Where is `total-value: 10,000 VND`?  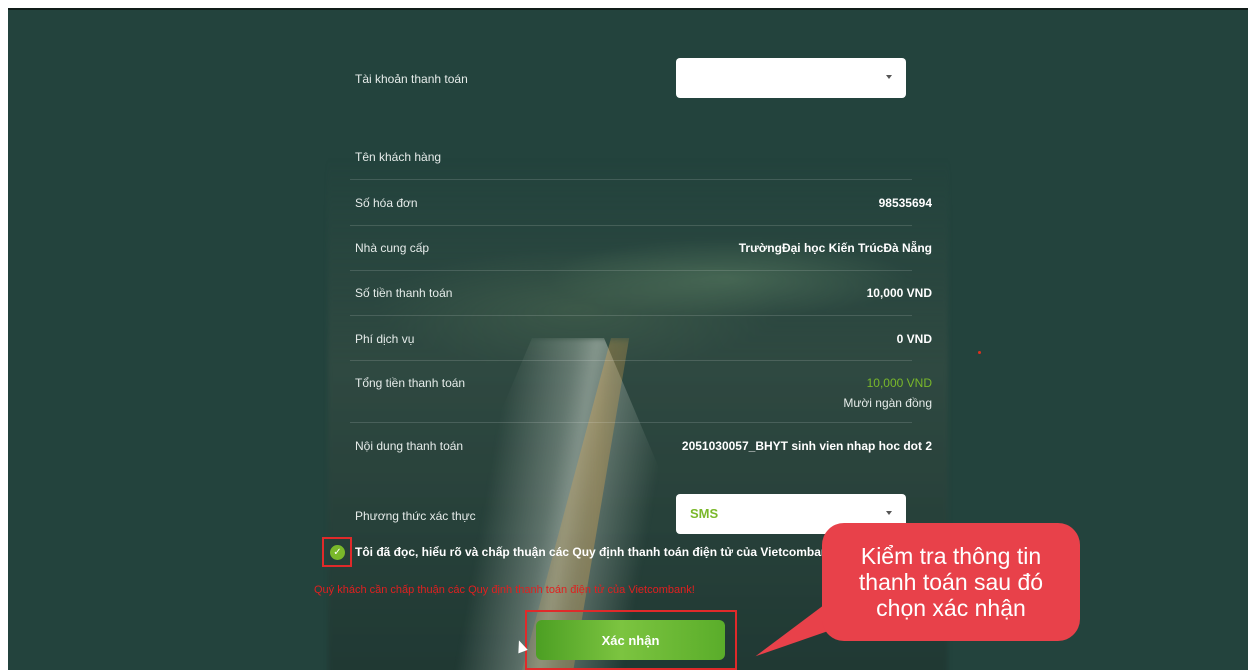 total-value: 10,000 VND is located at coordinates (899, 383).